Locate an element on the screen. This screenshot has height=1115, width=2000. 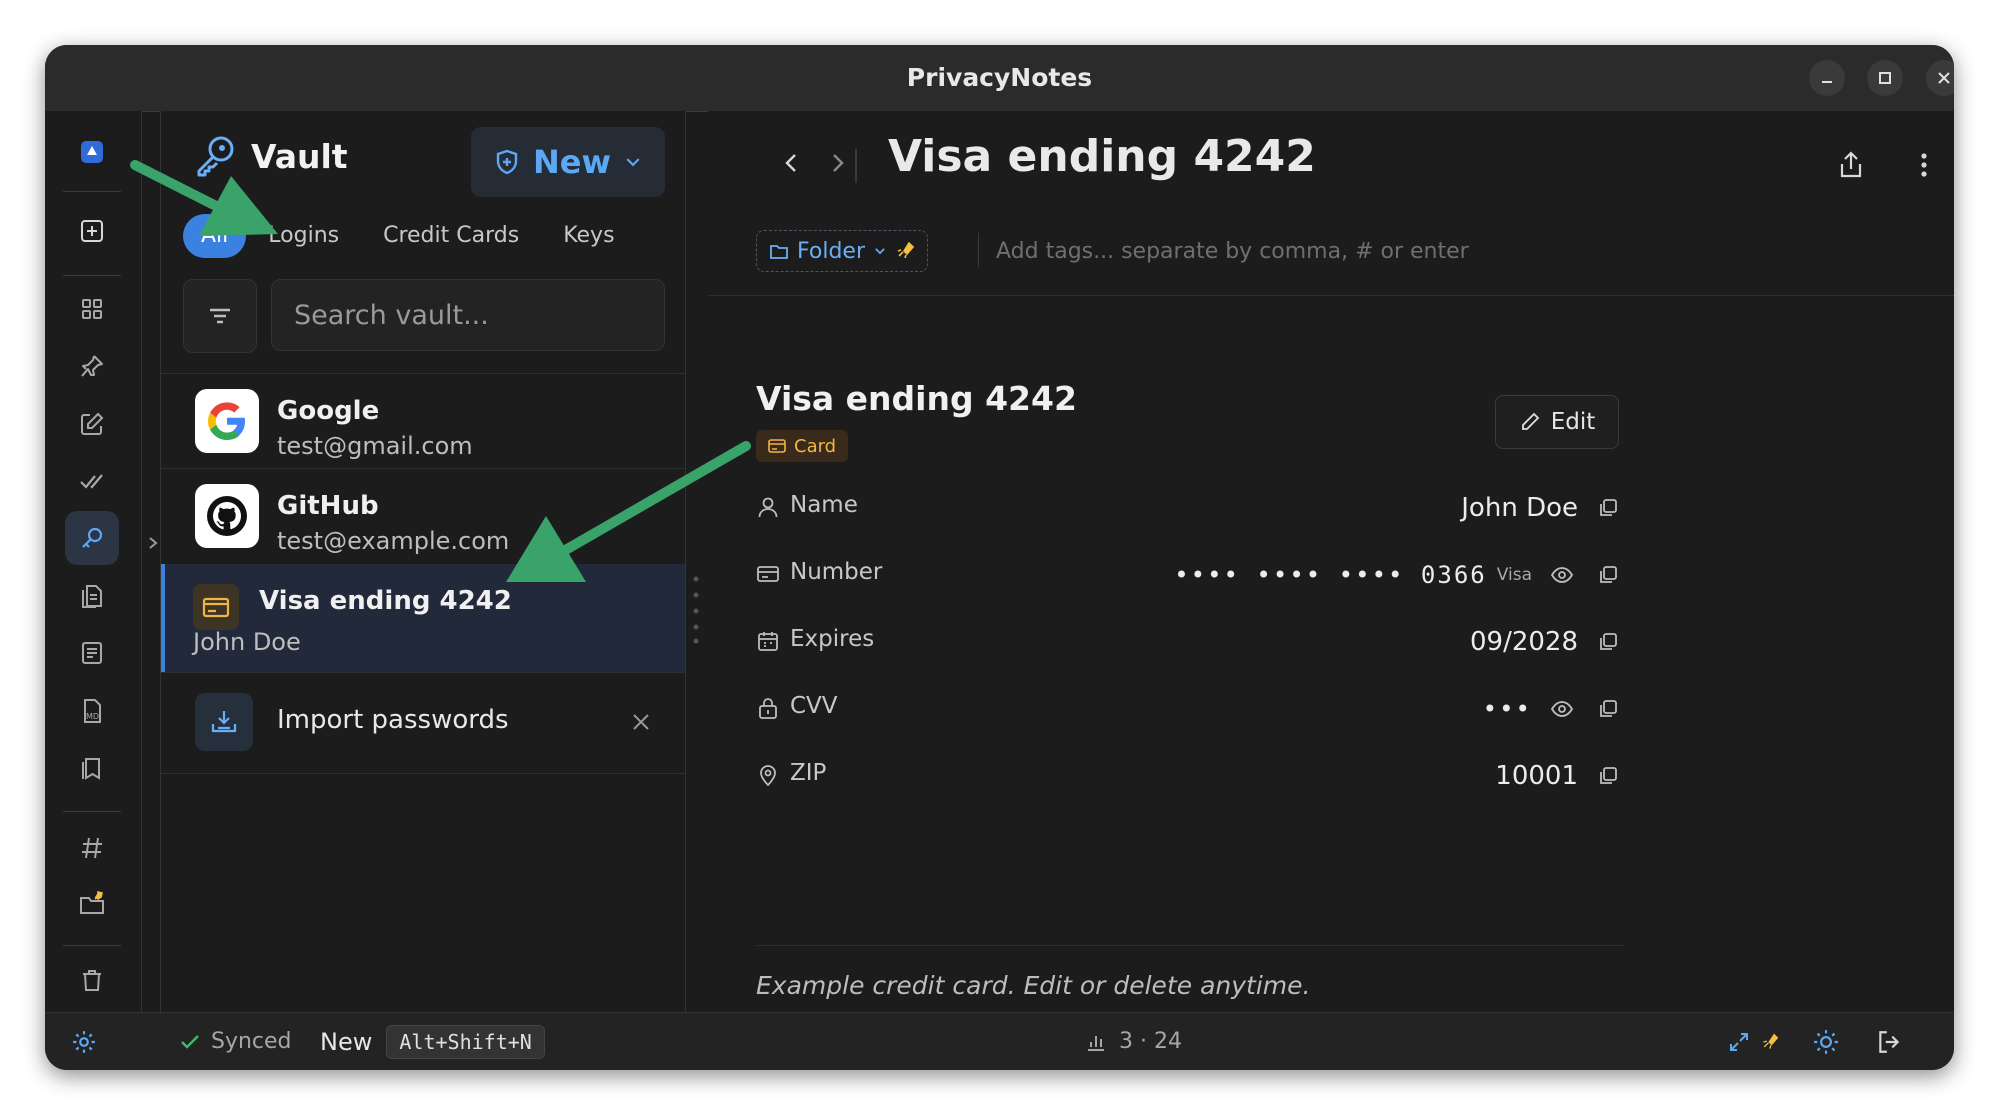
shield-icon is located at coordinates (507, 162).